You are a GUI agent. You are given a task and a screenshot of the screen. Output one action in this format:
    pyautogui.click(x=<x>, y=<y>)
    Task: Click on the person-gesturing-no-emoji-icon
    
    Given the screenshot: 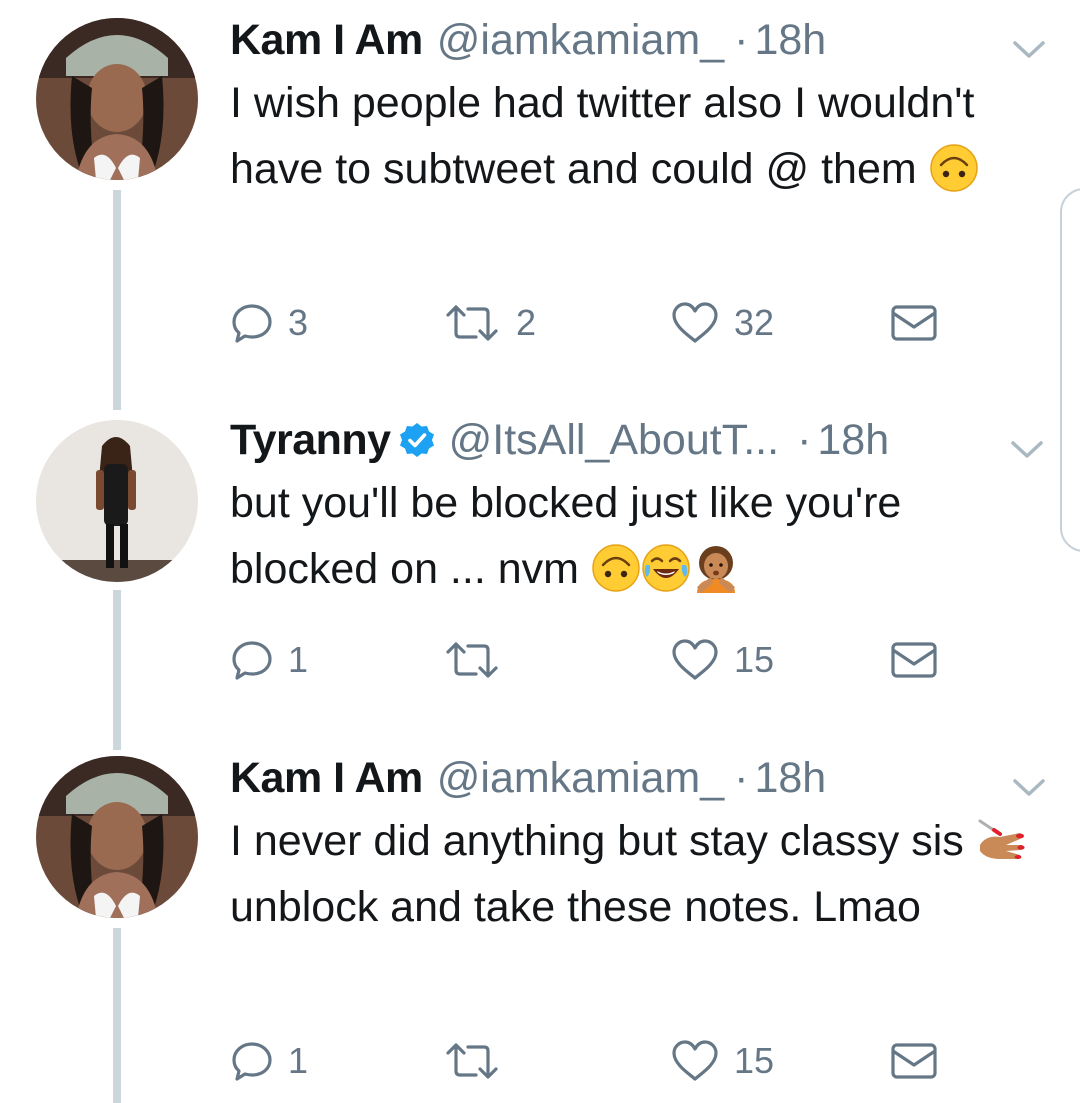 What is the action you would take?
    pyautogui.click(x=715, y=569)
    